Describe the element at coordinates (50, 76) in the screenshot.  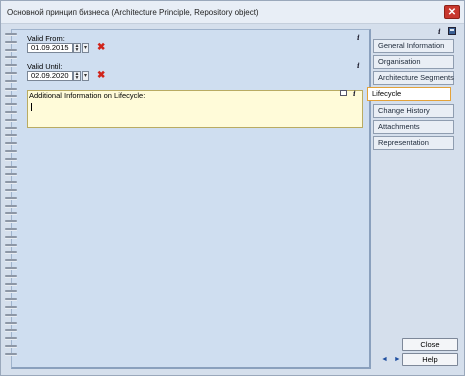
I see `valid-until-field: 02.09.2020` at that location.